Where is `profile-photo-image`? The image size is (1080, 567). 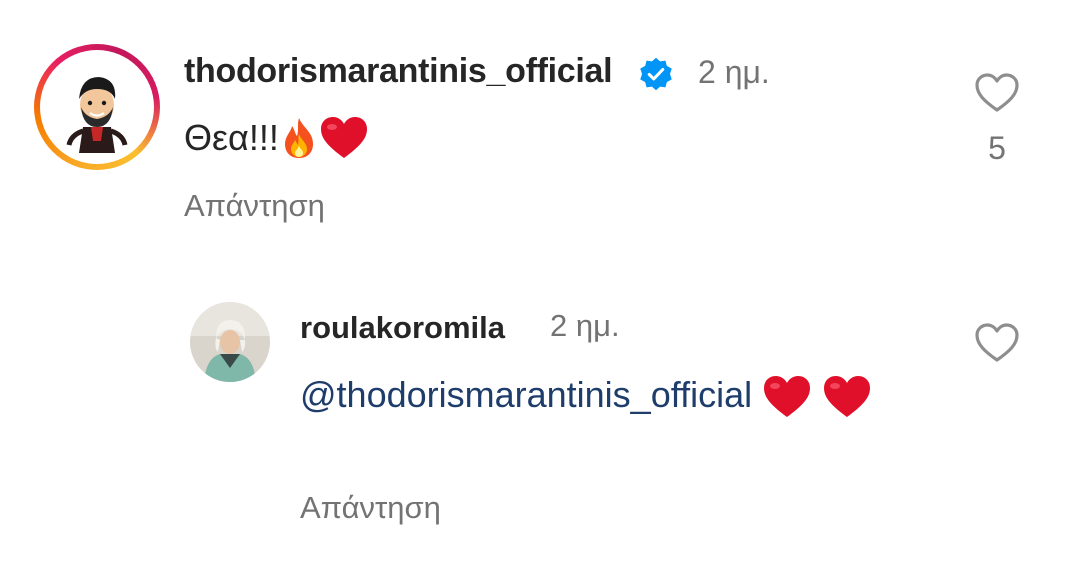 profile-photo-image is located at coordinates (230, 342).